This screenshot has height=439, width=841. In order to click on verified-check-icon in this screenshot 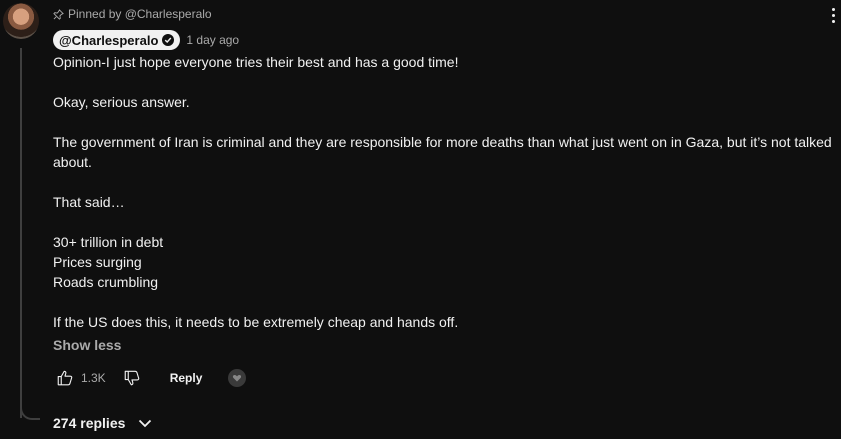, I will do `click(168, 40)`.